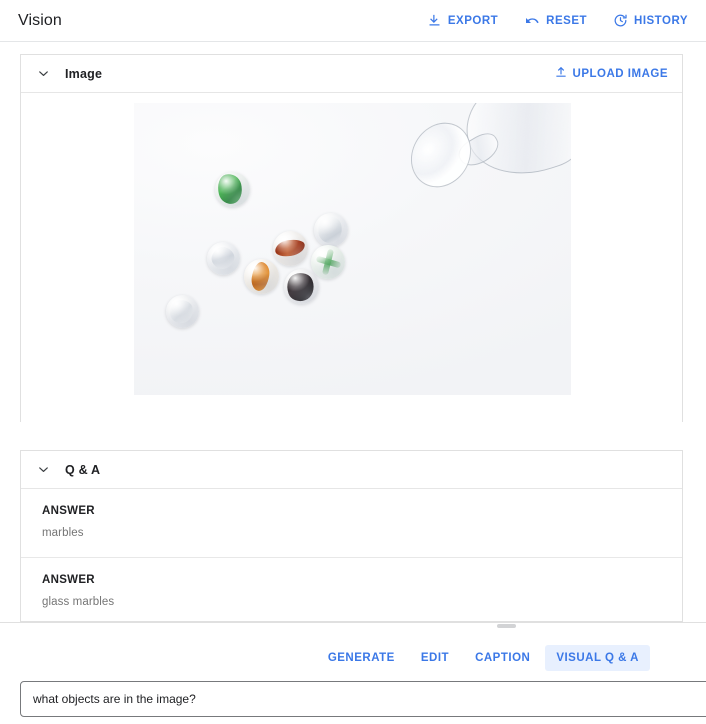 Image resolution: width=706 pixels, height=724 pixels. What do you see at coordinates (567, 20) in the screenshot?
I see `reset-button-label: RESET` at bounding box center [567, 20].